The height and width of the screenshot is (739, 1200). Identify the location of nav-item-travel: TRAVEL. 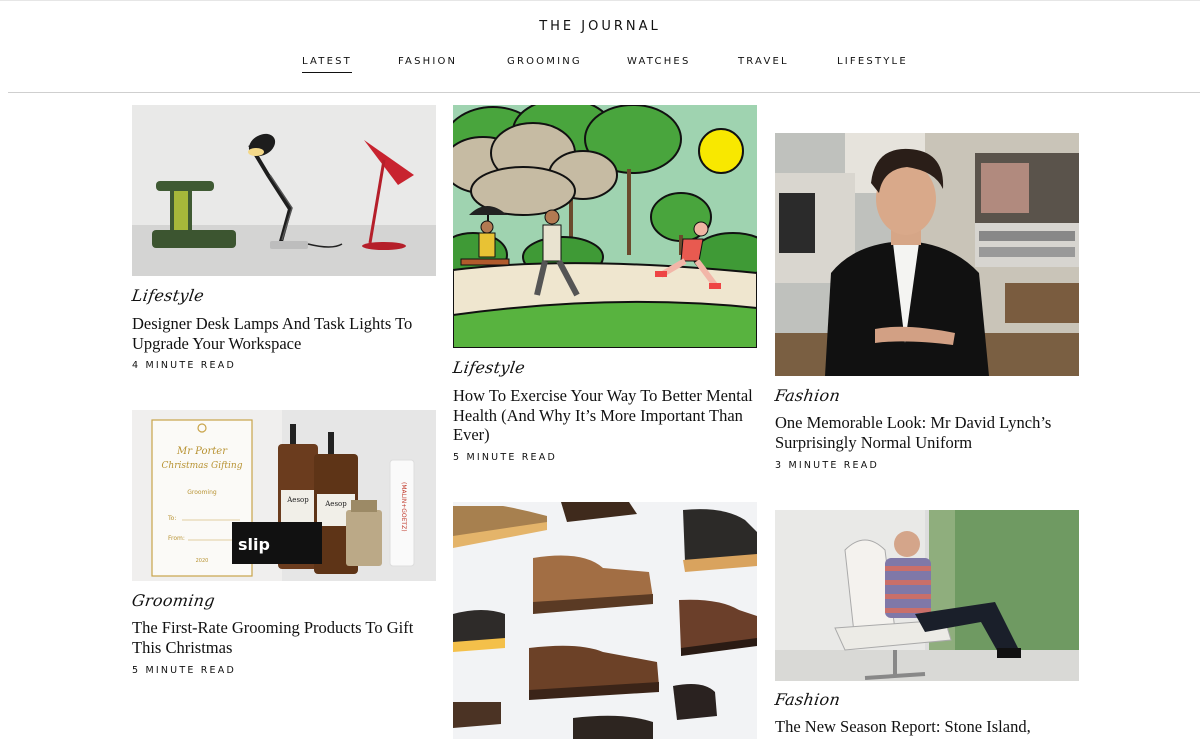
(763, 61).